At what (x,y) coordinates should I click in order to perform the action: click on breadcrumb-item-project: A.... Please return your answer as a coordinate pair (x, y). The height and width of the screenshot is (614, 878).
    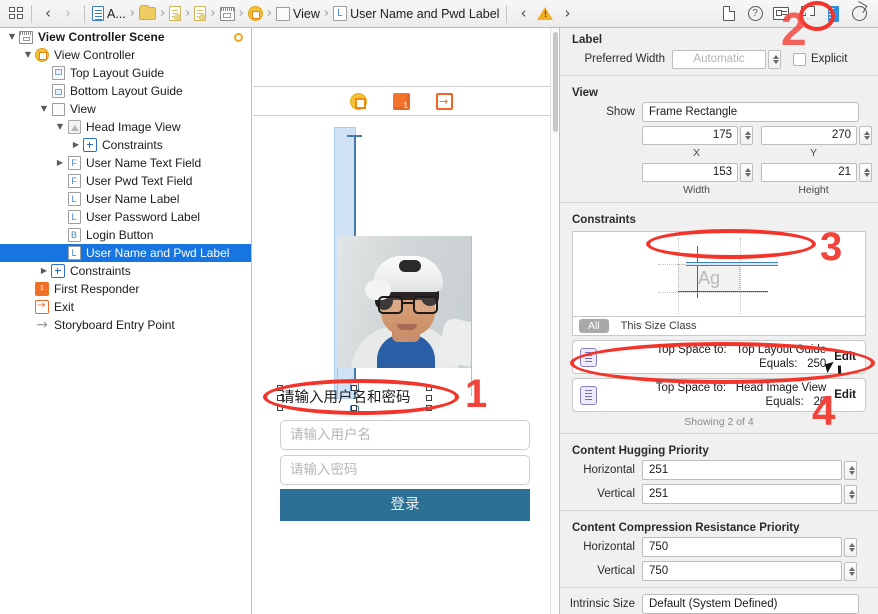
    Looking at the image, I should click on (109, 14).